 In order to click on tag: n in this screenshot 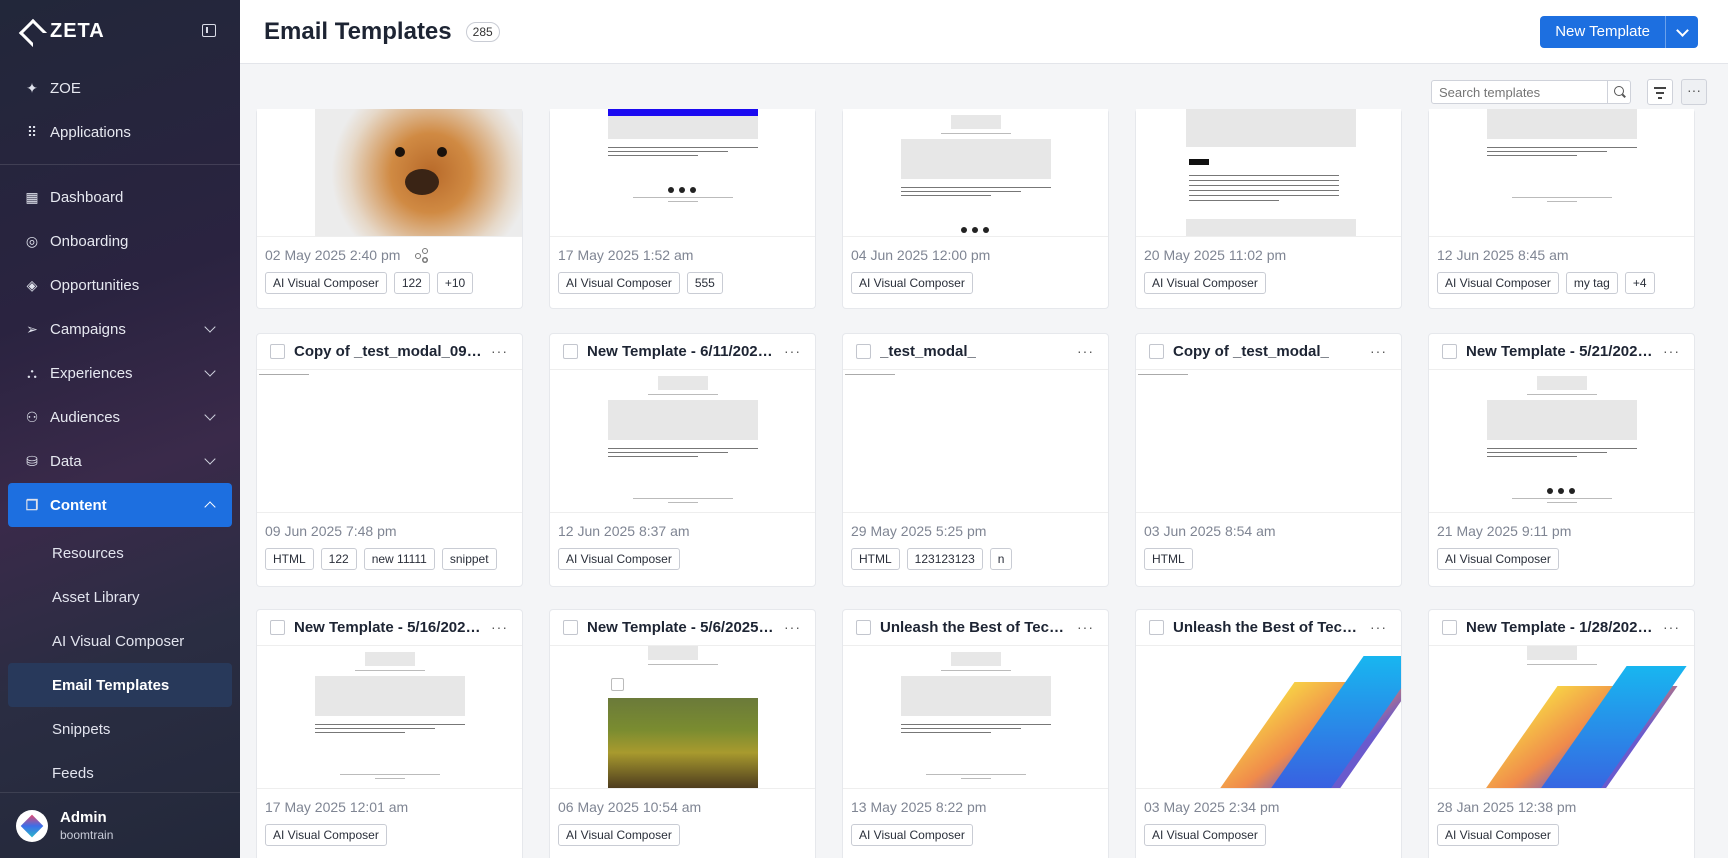, I will do `click(1001, 559)`.